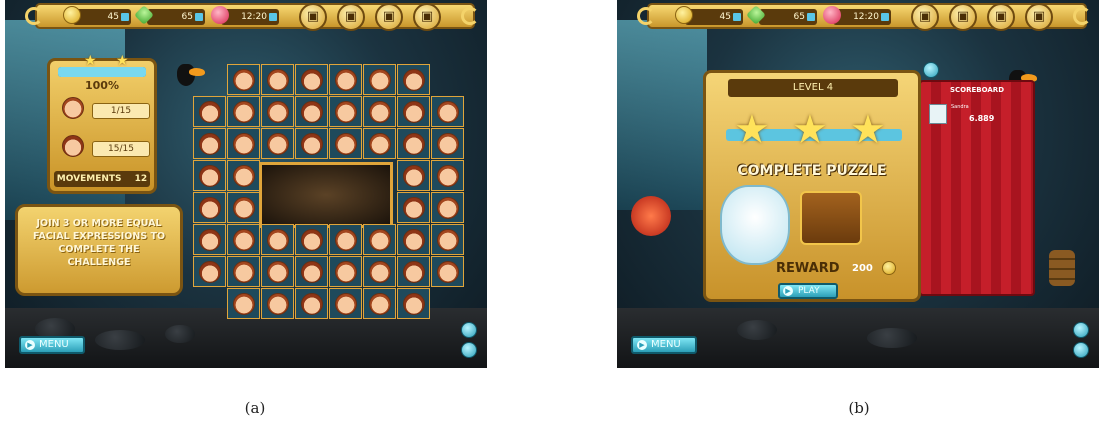 Image resolution: width=1103 pixels, height=421 pixels. I want to click on close-button, so click(931, 70).